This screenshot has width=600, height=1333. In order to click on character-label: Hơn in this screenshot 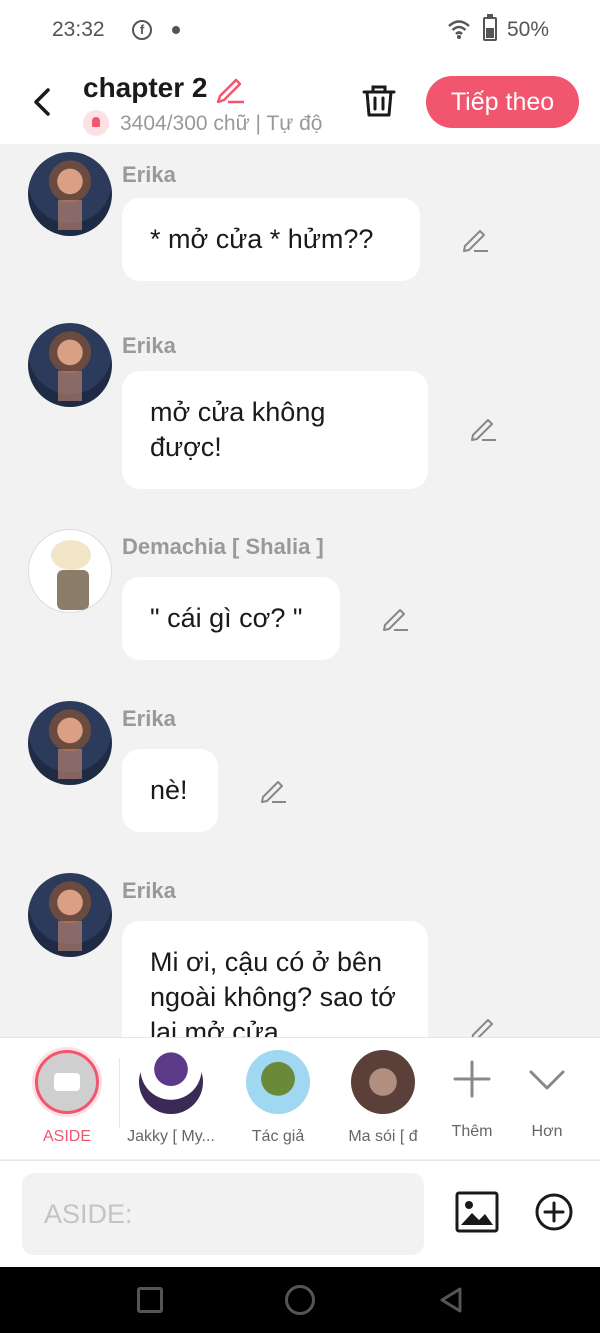, I will do `click(547, 1131)`.